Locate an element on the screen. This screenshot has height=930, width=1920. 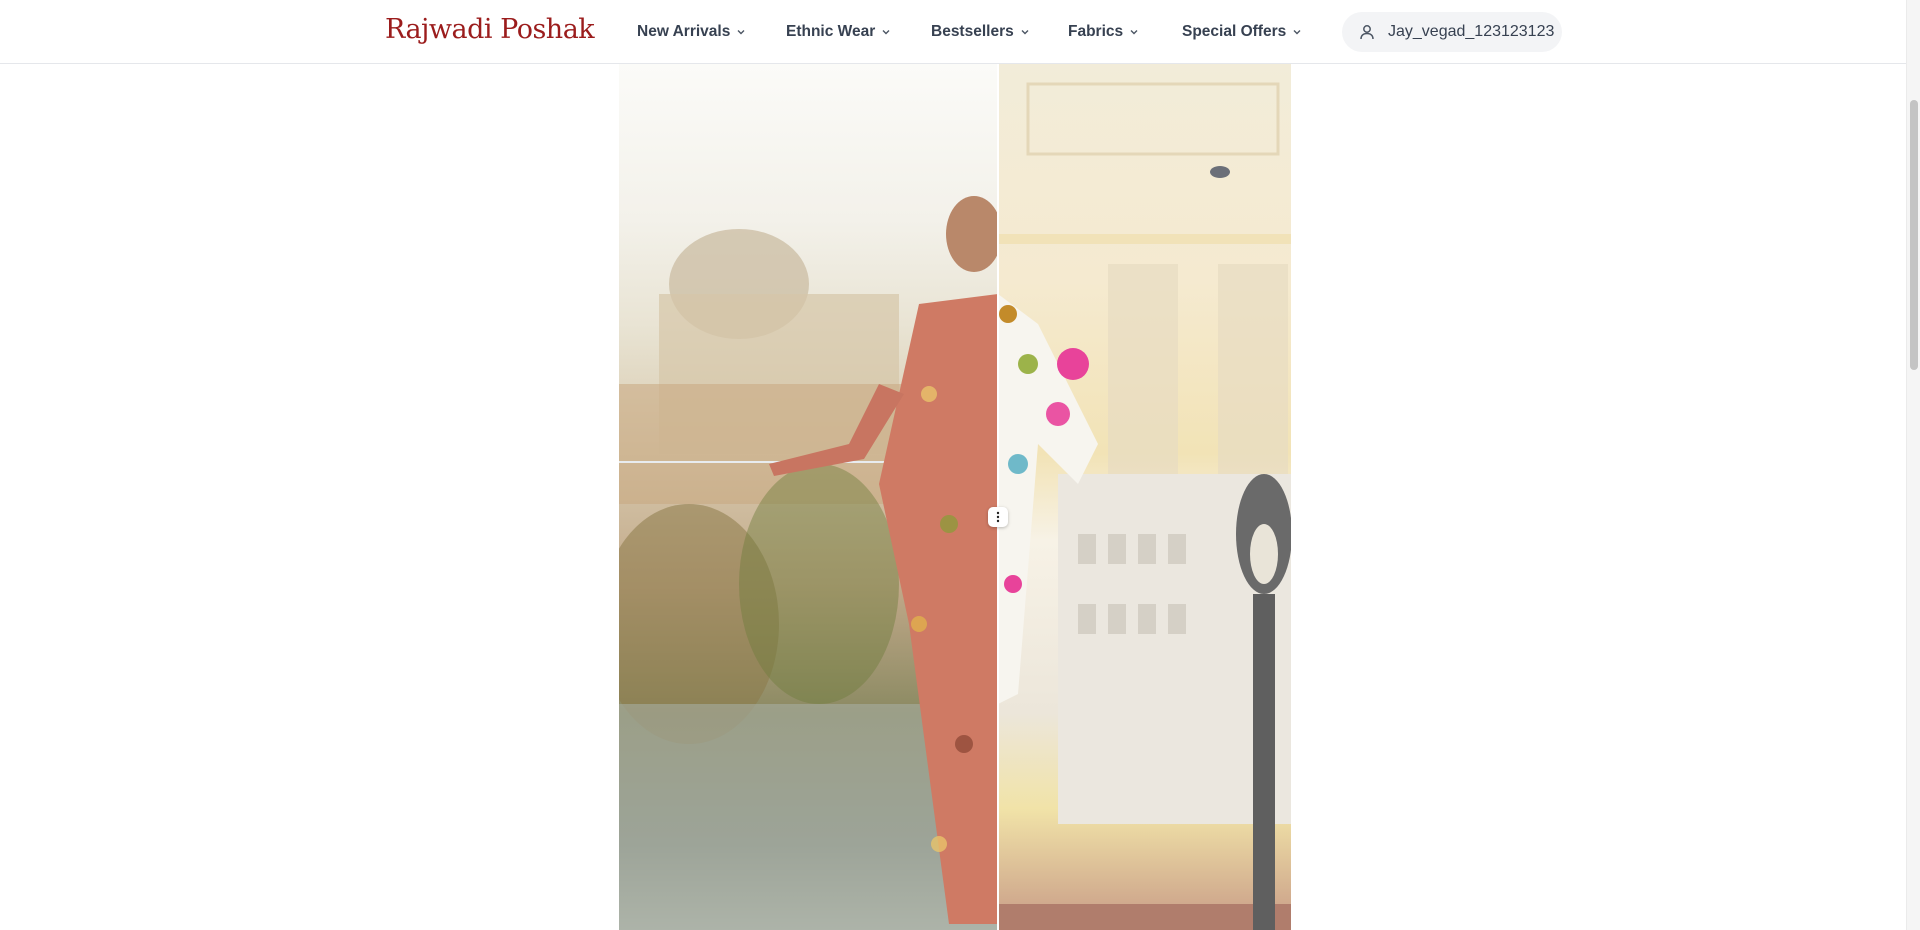
scrollbar-thumb is located at coordinates (1914, 235).